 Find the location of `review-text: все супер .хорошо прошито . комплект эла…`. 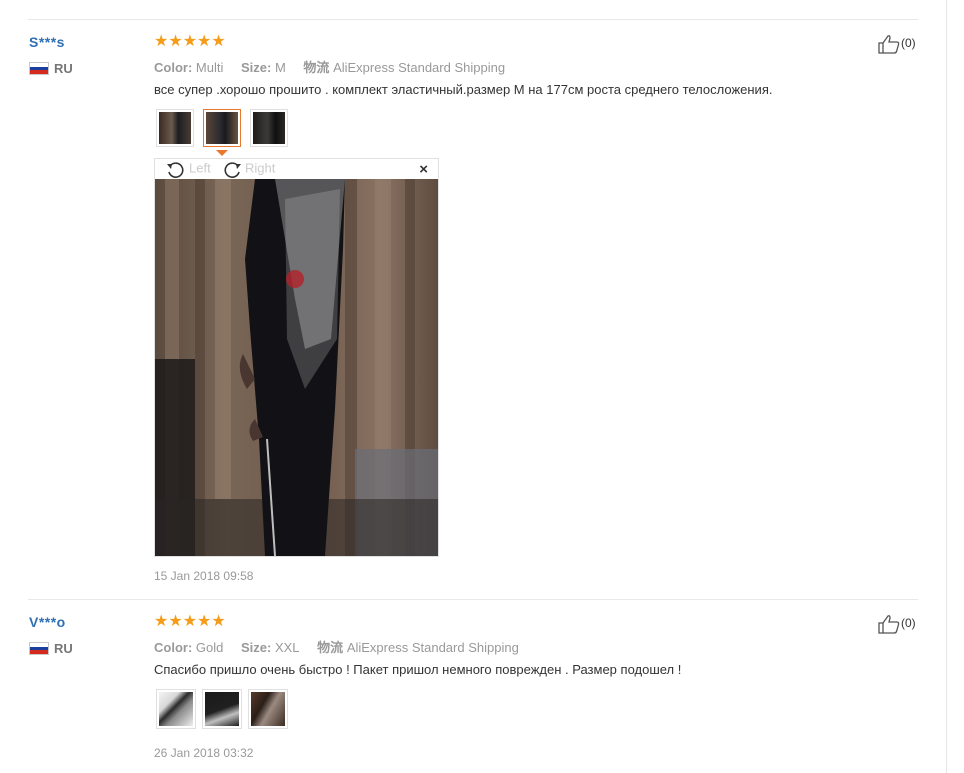

review-text: все супер .хорошо прошито . комплект эла… is located at coordinates (463, 89).